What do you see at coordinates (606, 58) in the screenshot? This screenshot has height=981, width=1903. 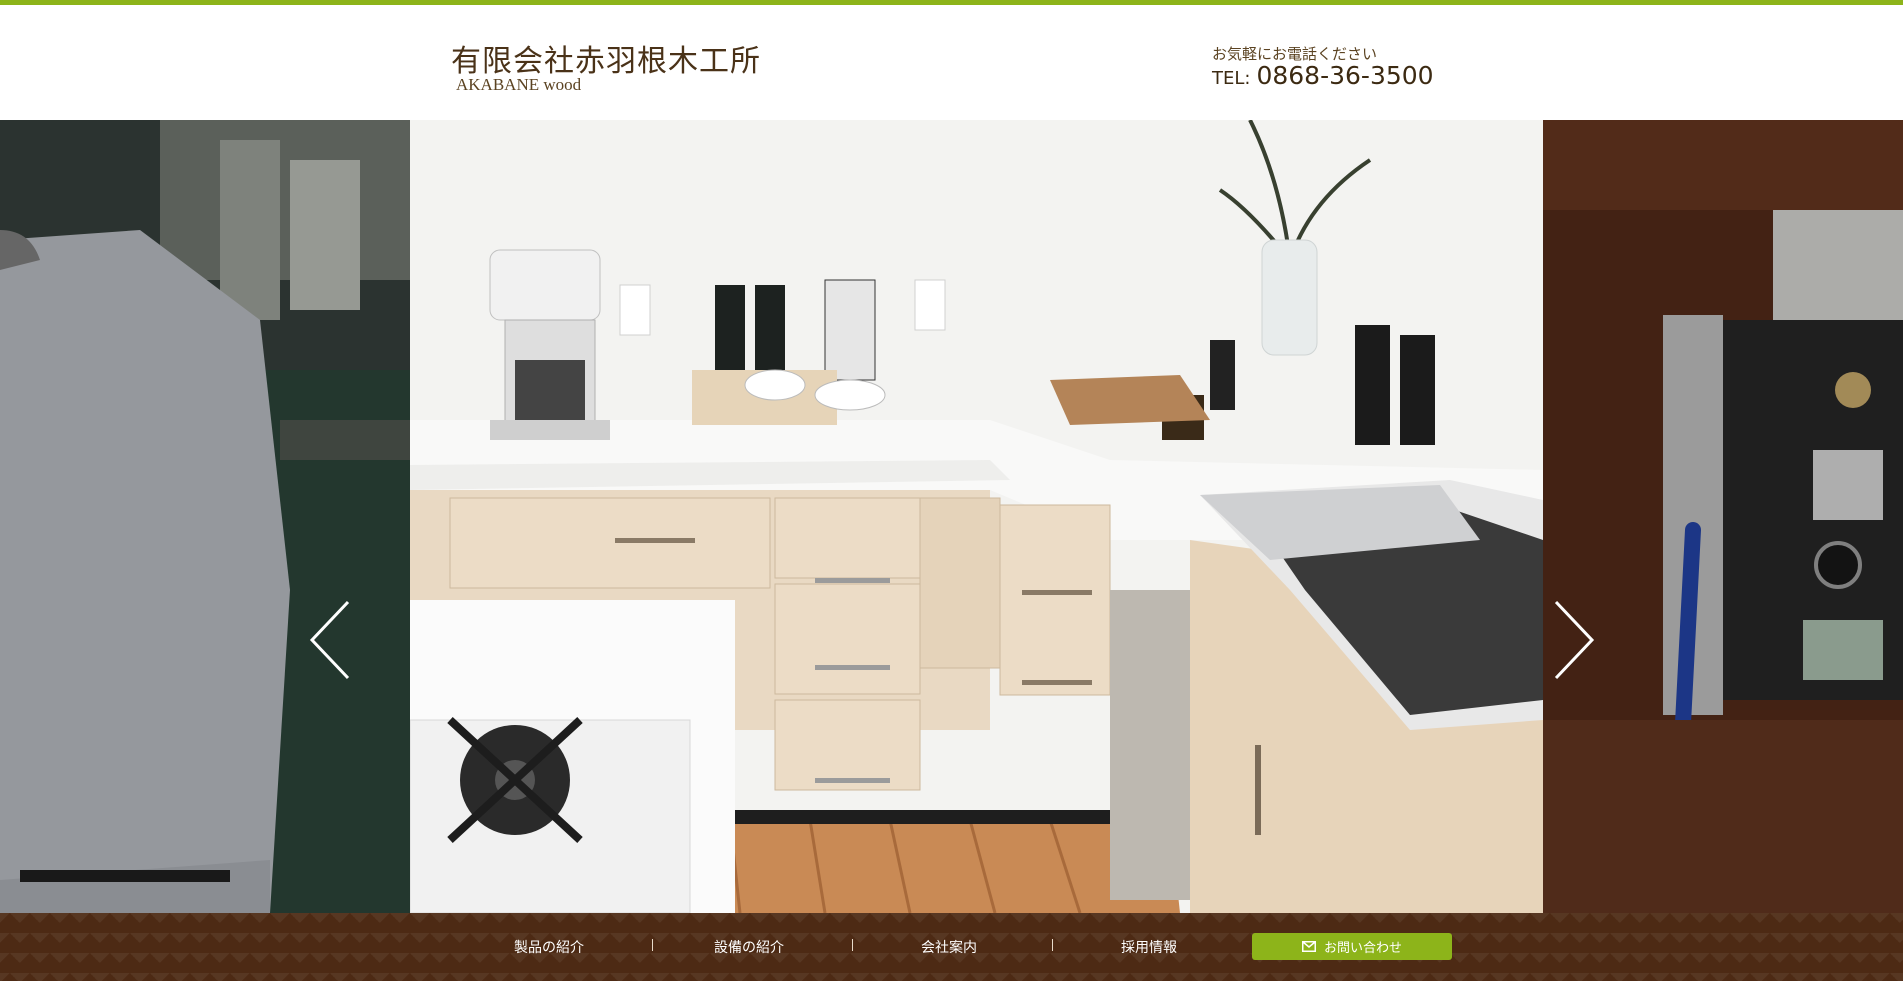 I see `logo-japanese: 有限会社赤羽根木工所` at bounding box center [606, 58].